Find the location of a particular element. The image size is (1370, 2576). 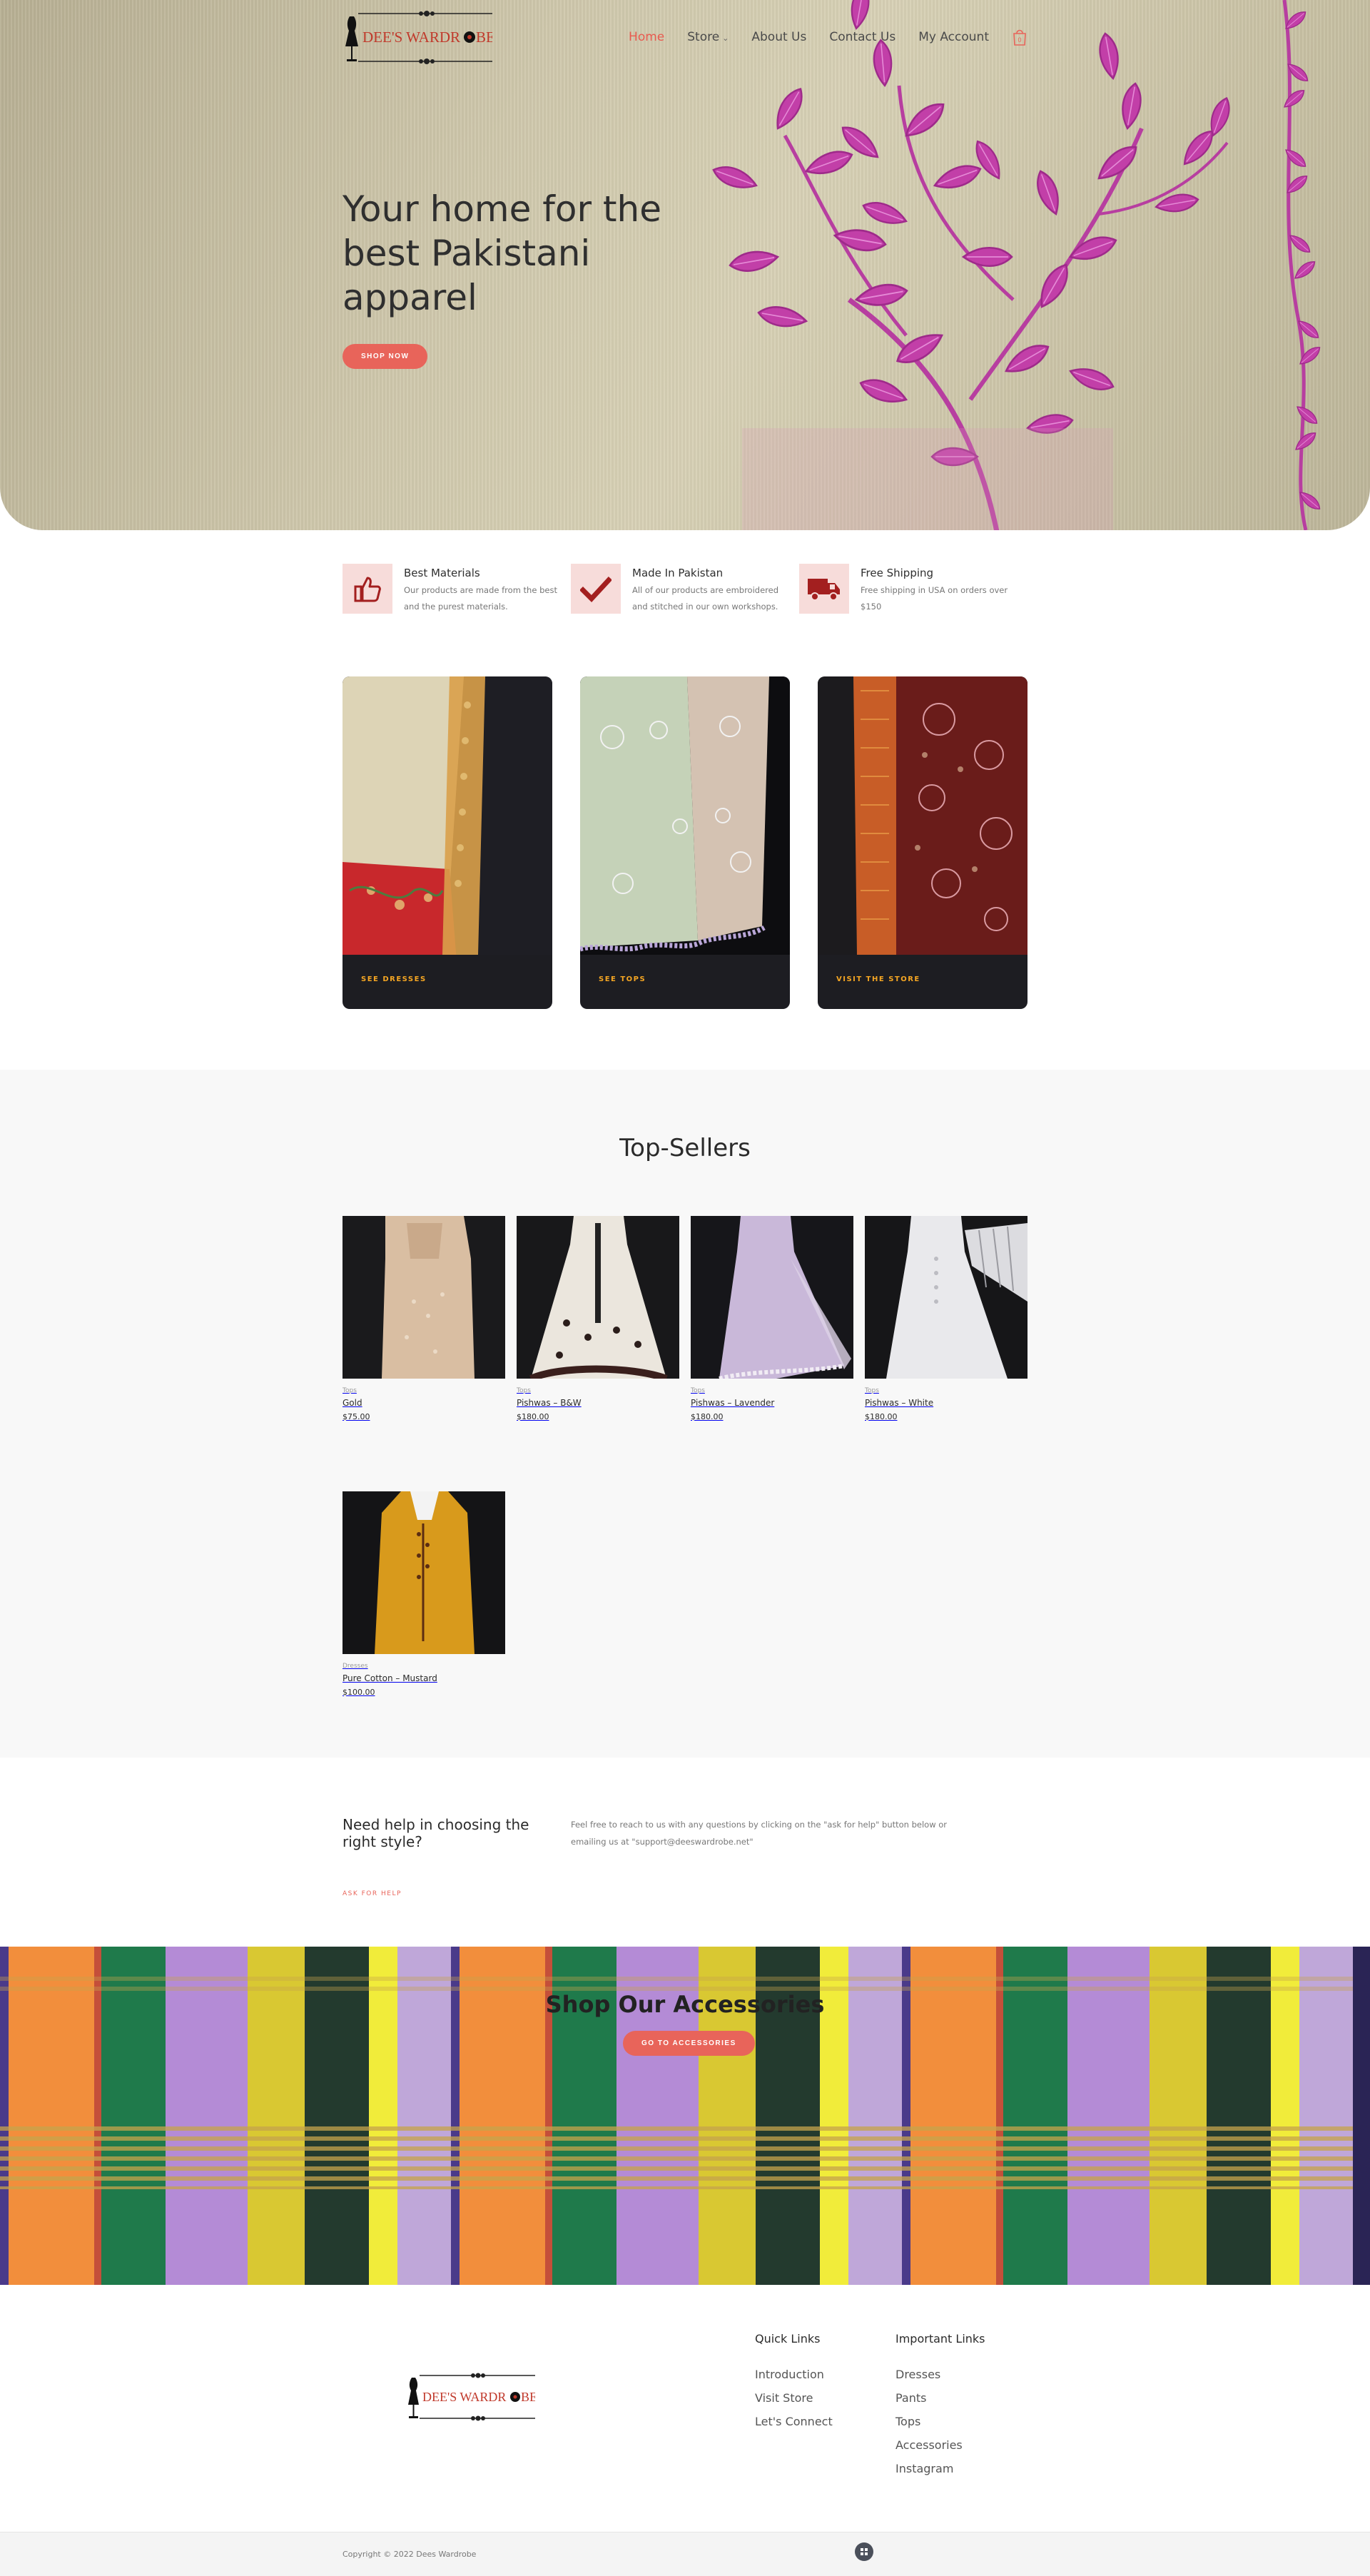

checkmark-icon is located at coordinates (596, 589).